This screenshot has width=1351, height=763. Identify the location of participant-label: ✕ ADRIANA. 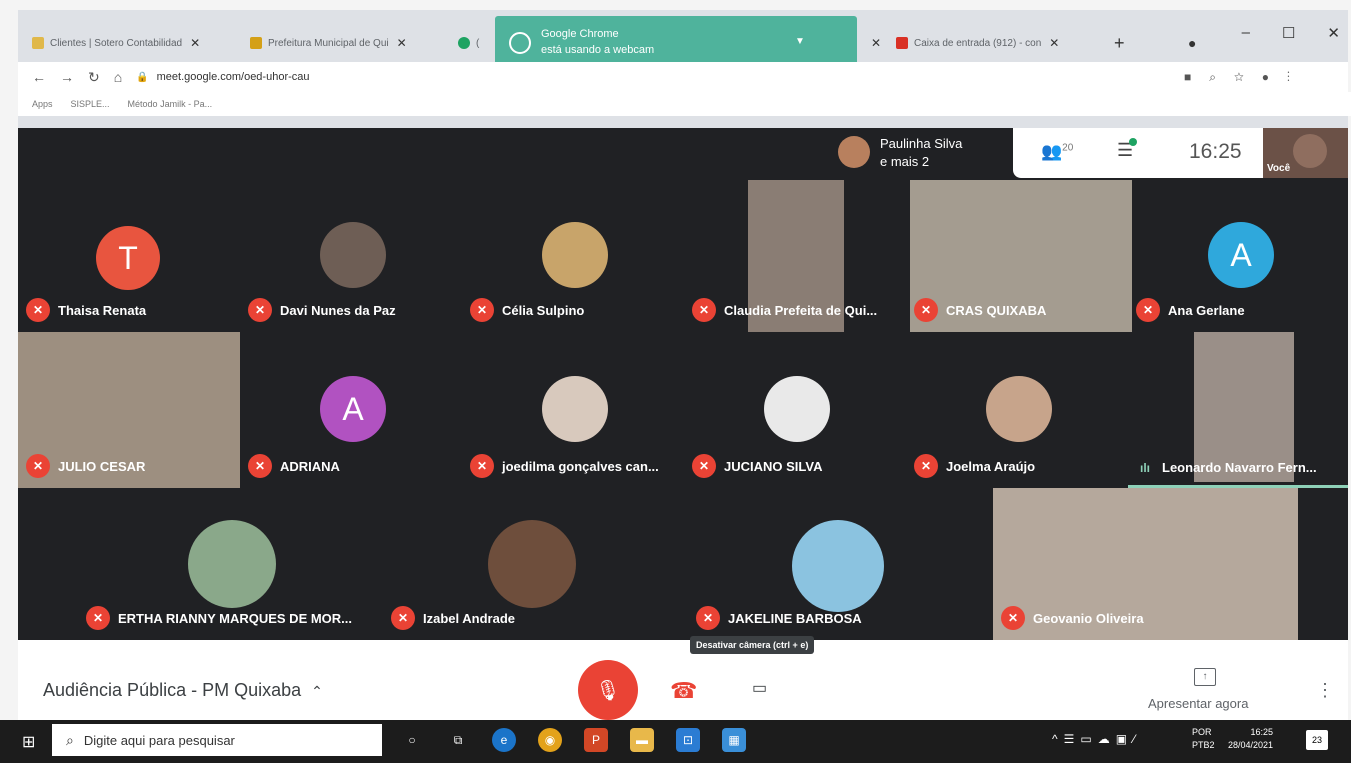
(294, 466).